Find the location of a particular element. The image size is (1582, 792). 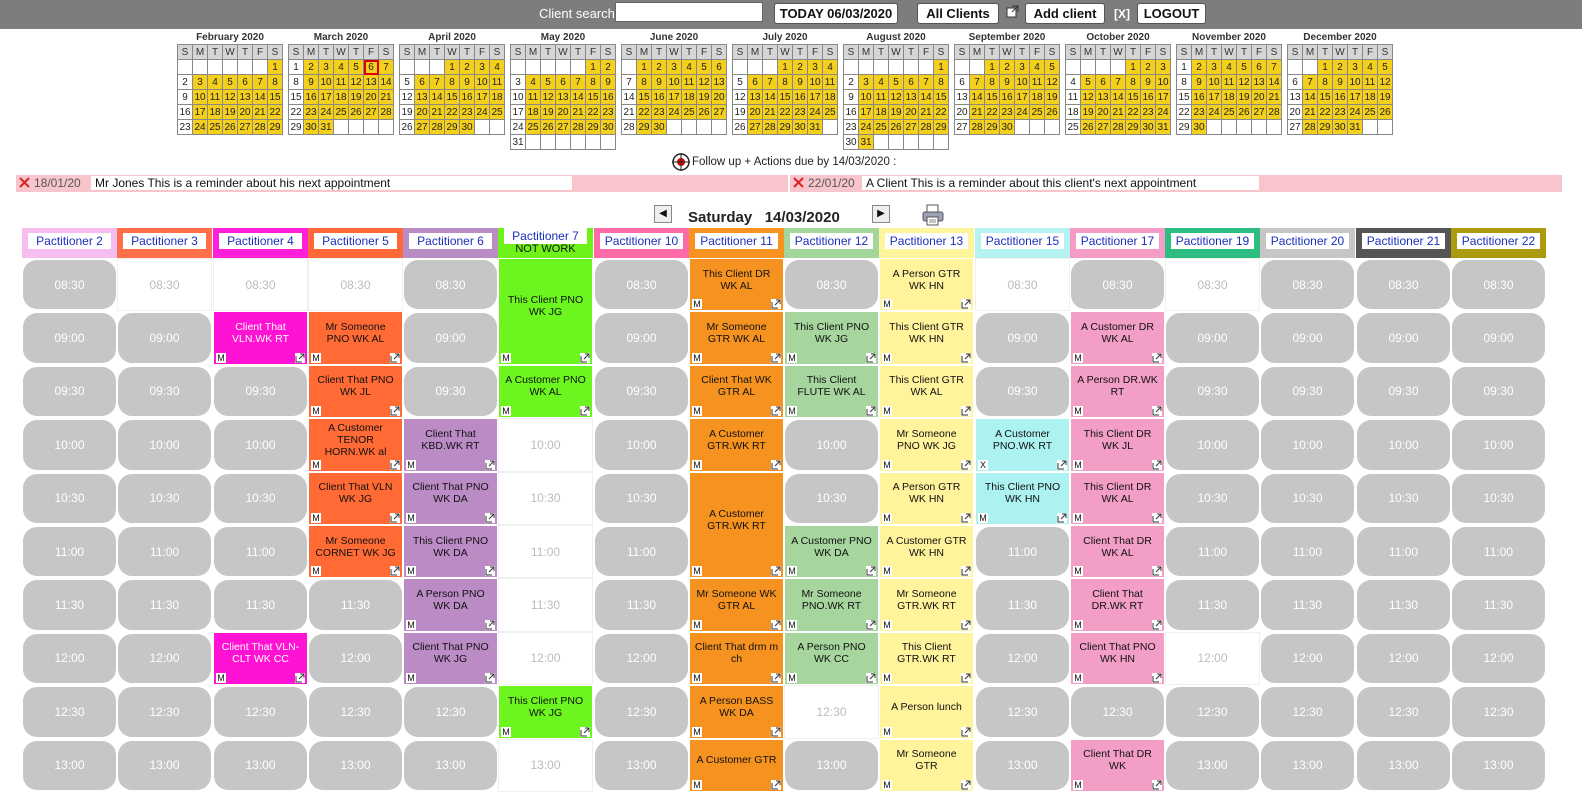

calendar-day: 8 is located at coordinates (992, 82).